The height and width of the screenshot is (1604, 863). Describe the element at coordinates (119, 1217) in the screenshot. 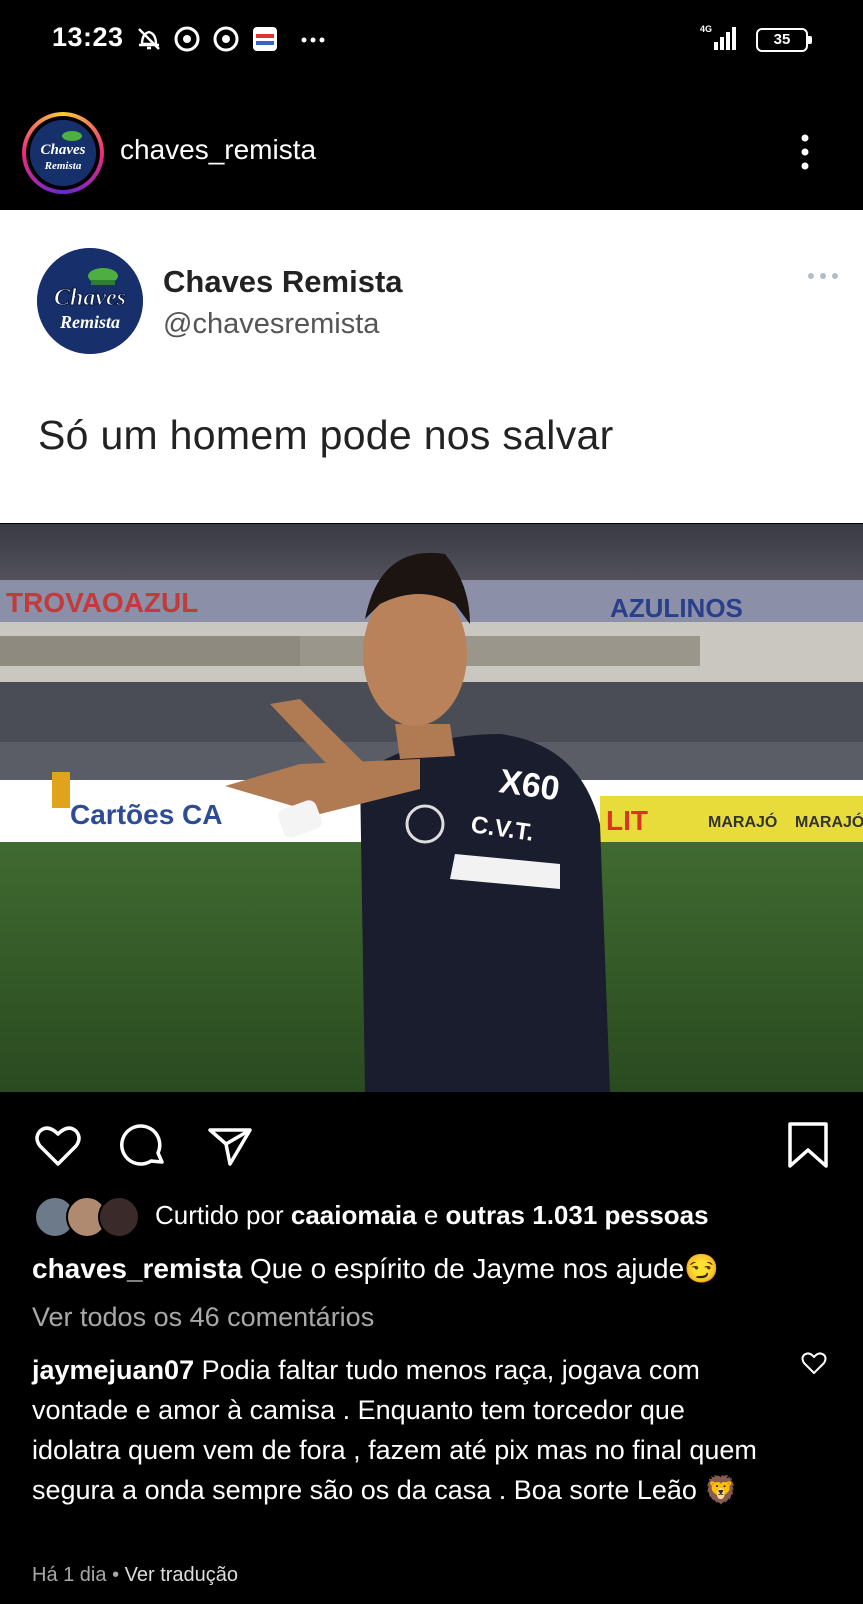

I see `liker-avatar` at that location.